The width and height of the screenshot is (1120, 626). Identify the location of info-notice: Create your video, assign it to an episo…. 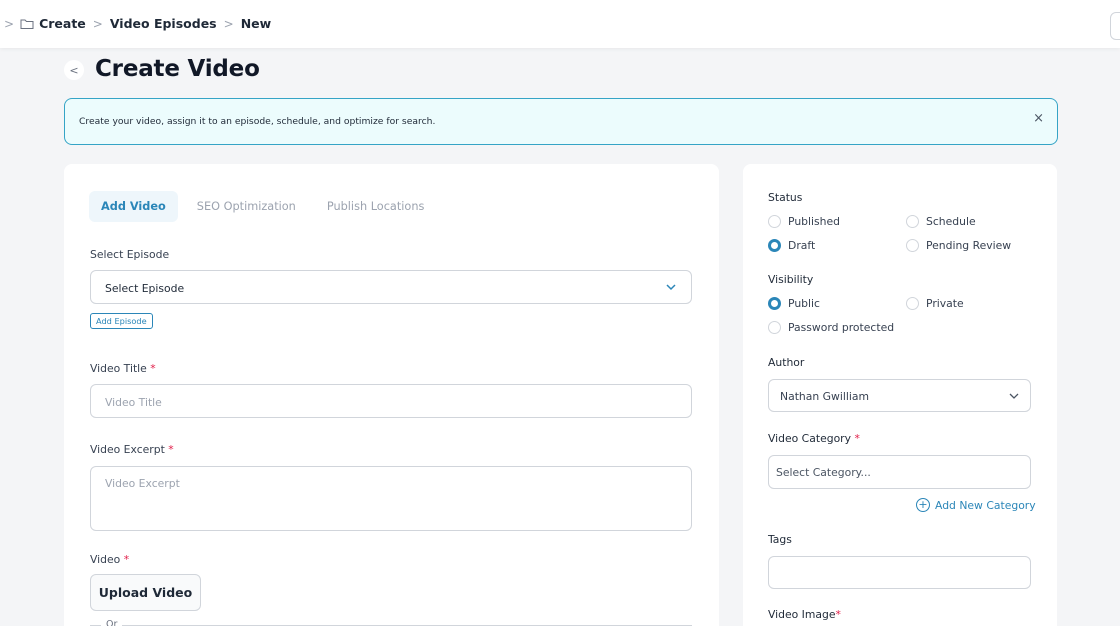
(561, 121).